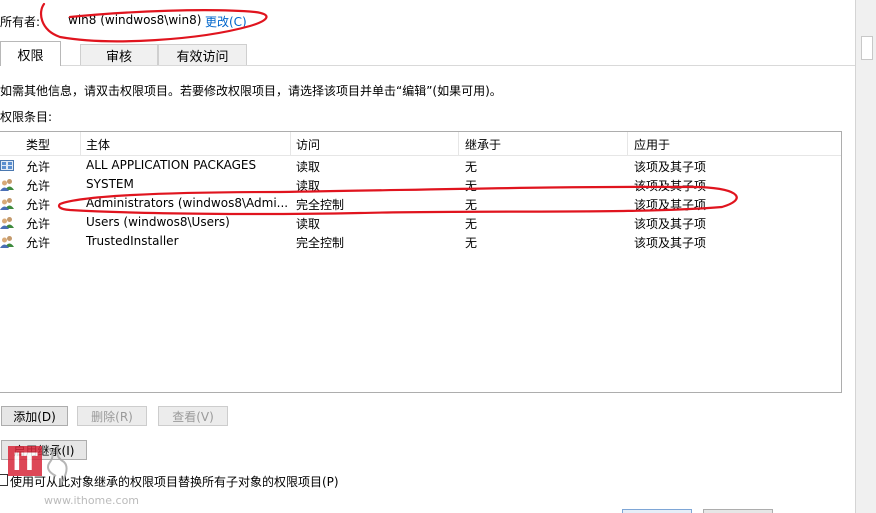 This screenshot has width=876, height=513. I want to click on tab-permissions: 权限, so click(30, 53).